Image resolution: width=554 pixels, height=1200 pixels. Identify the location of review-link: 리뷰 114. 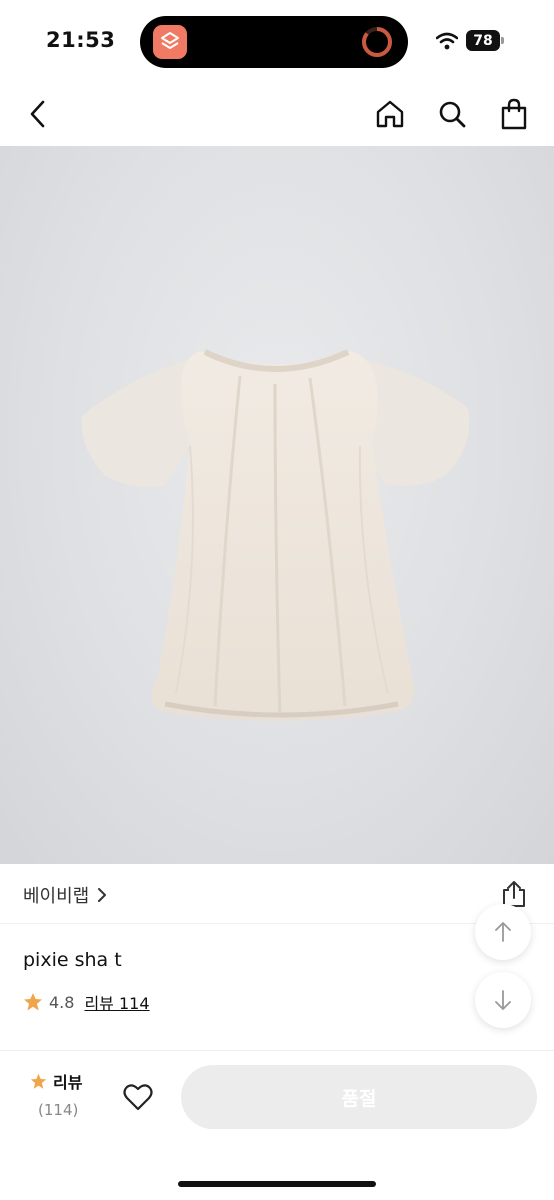
(116, 1002).